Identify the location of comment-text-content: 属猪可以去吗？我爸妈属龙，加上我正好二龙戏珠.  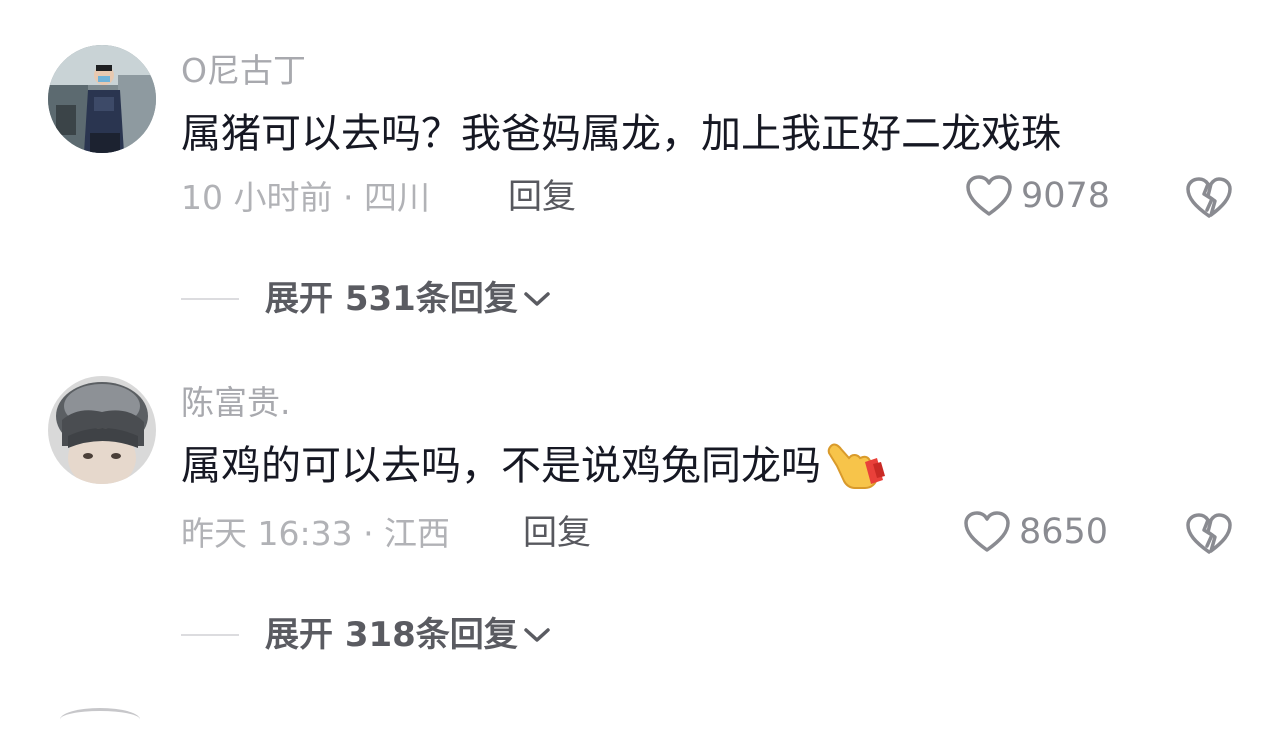
(621, 134).